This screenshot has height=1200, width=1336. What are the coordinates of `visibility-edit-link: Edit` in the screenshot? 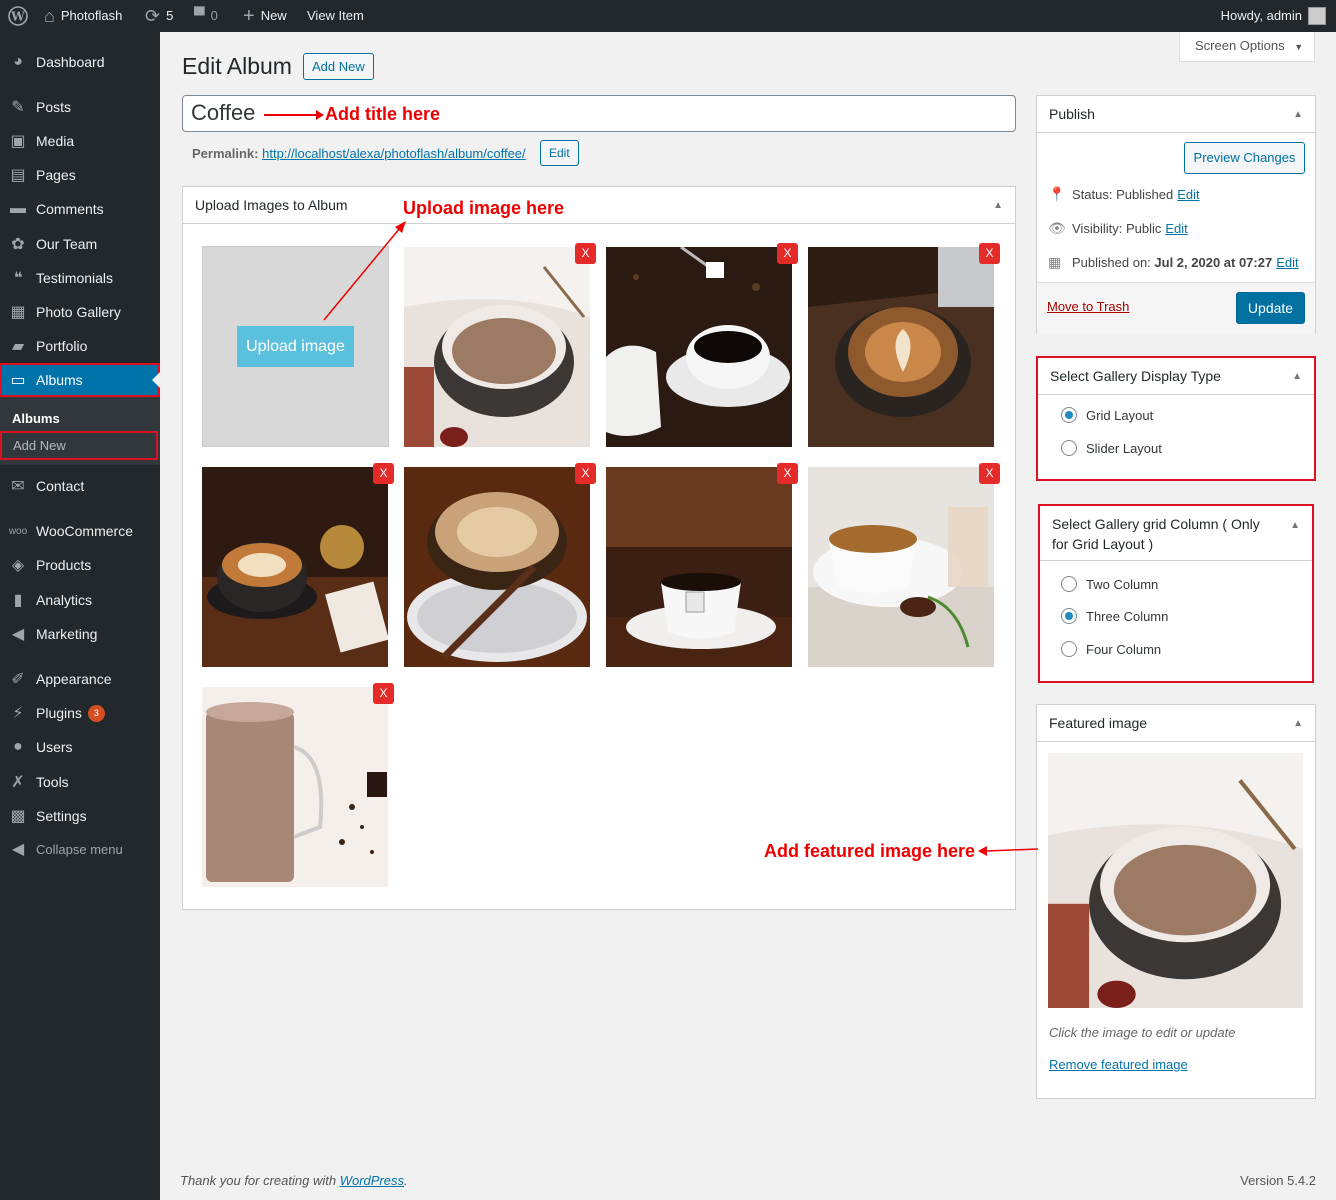 It's located at (1176, 228).